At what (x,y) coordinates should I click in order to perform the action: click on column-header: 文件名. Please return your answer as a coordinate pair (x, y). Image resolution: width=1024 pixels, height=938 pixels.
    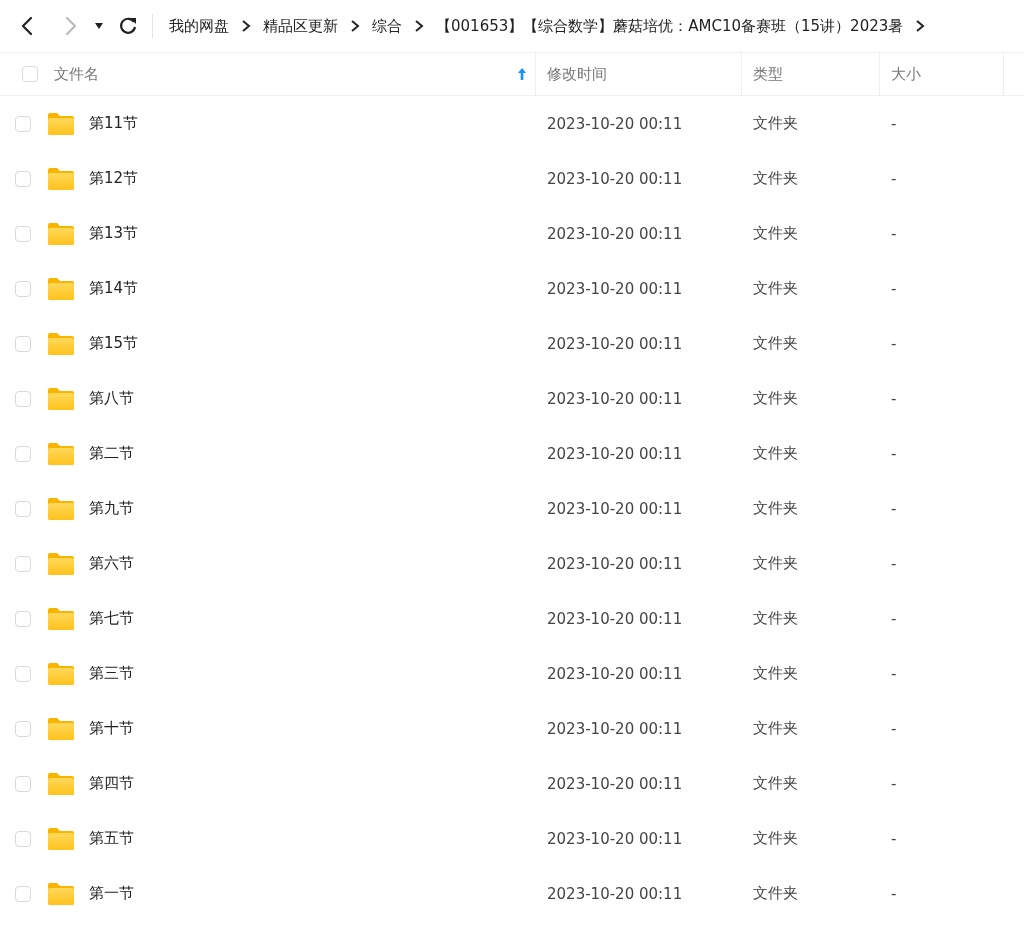
    Looking at the image, I should click on (285, 74).